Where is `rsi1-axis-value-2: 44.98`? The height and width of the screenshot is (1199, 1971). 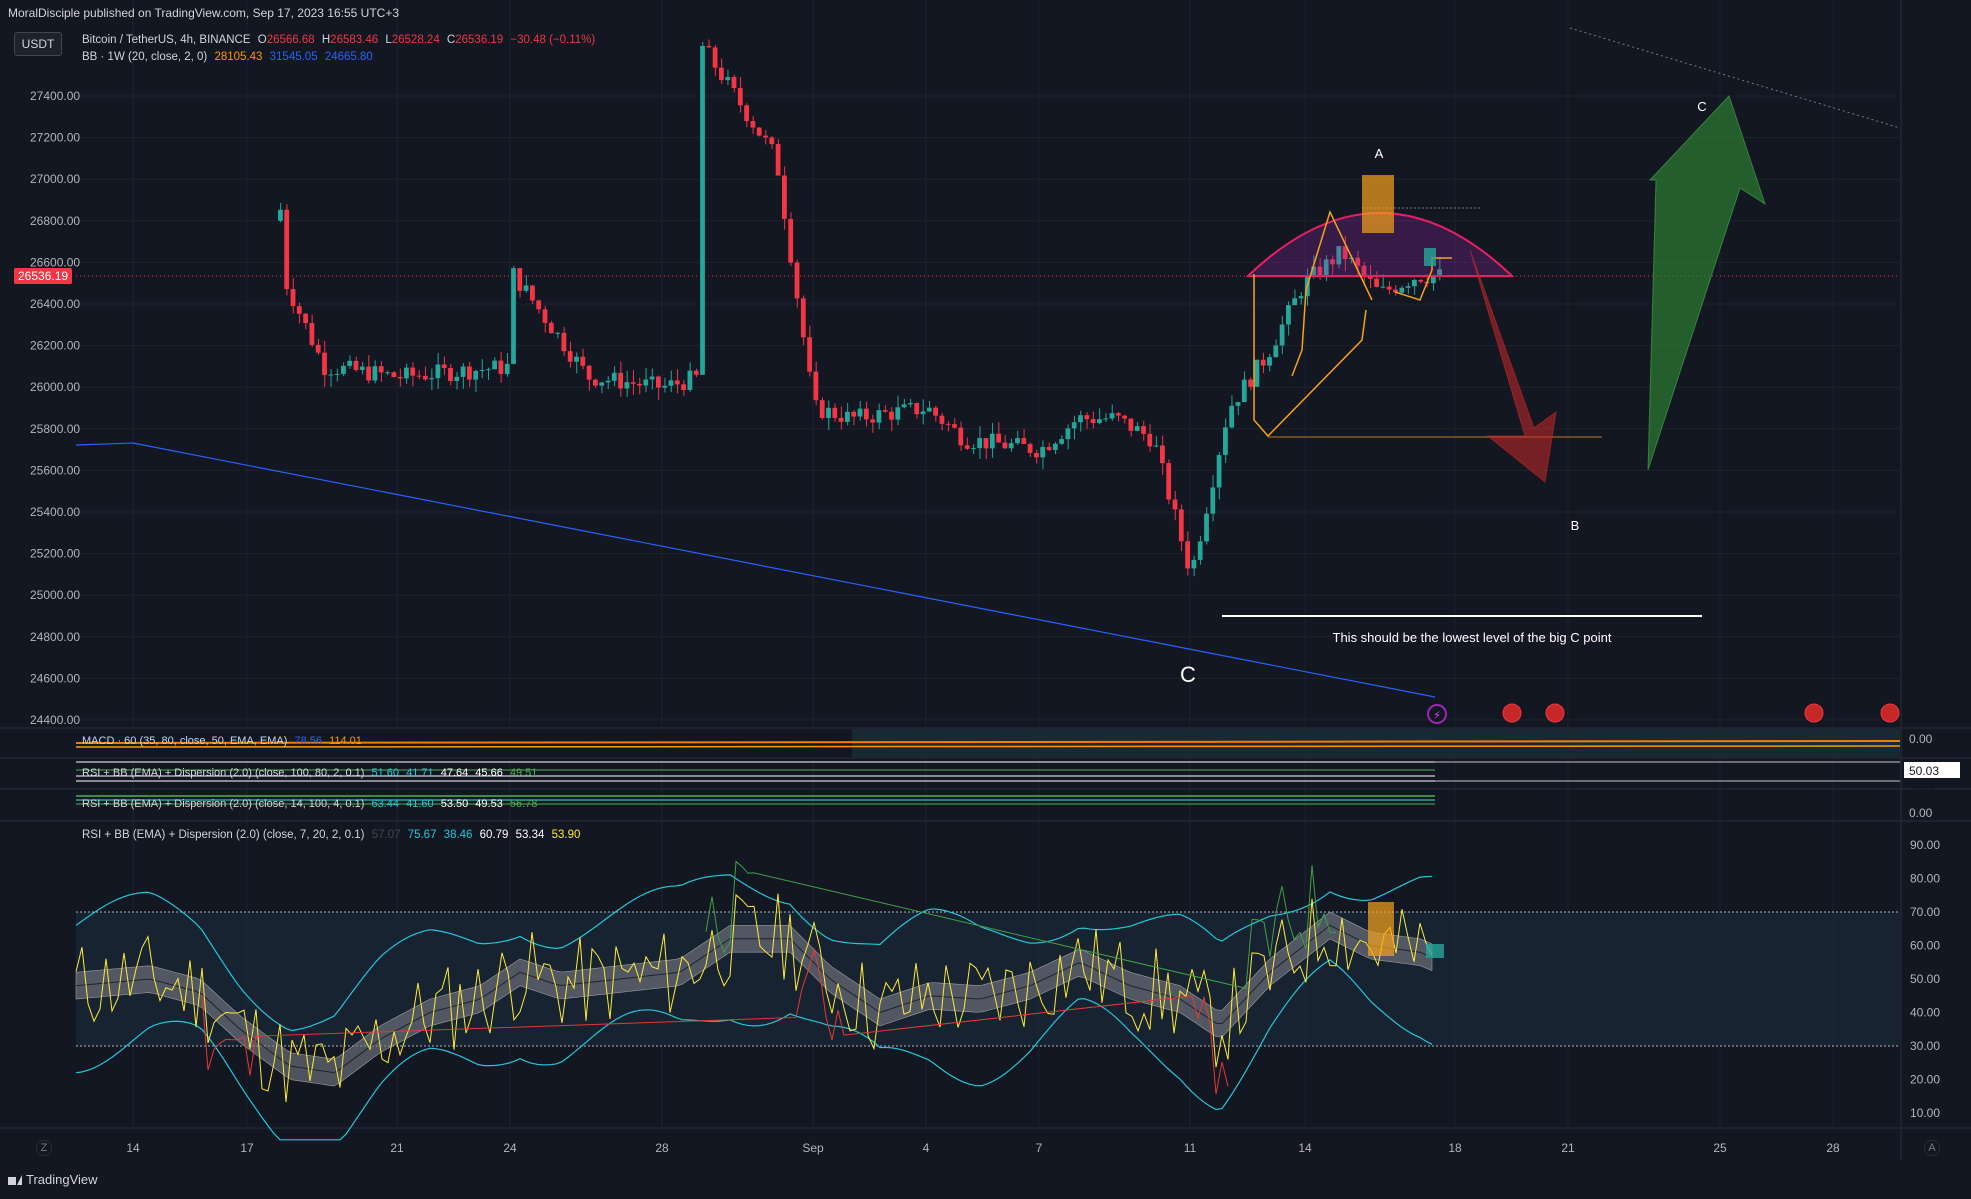 rsi1-axis-value-2: 44.98 is located at coordinates (1921, 787).